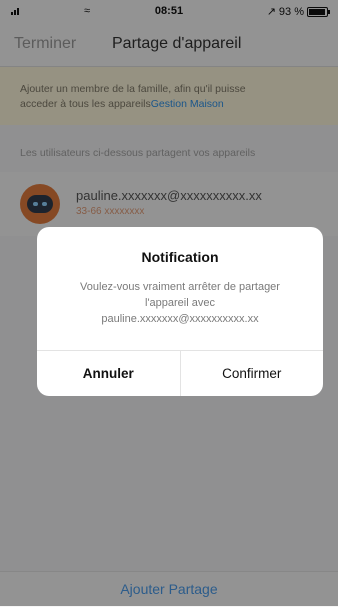 This screenshot has width=338, height=607. What do you see at coordinates (180, 287) in the screenshot?
I see `alert-message-line1: Voulez-vous vraiment arrêter de partager` at bounding box center [180, 287].